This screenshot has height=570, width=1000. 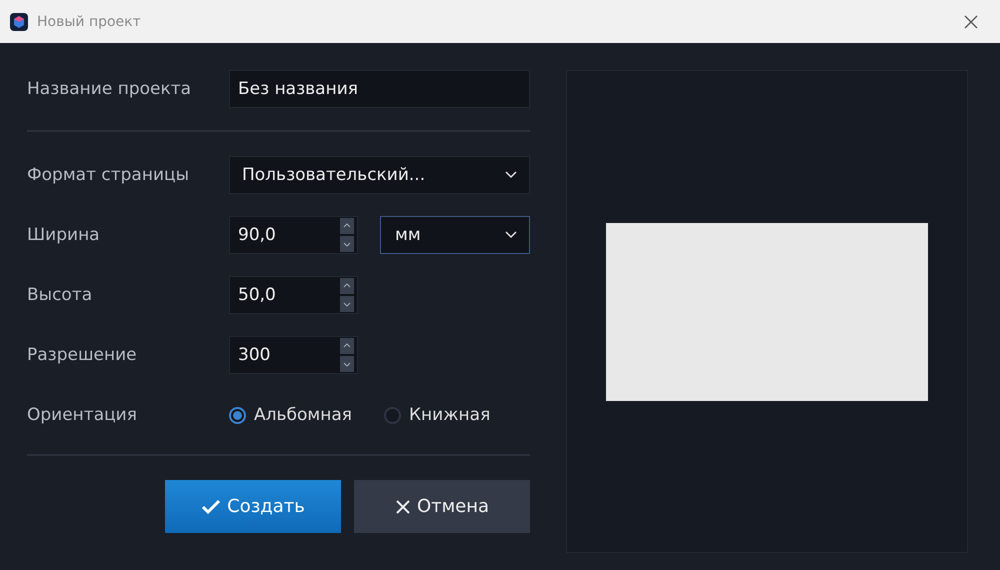 What do you see at coordinates (379, 89) in the screenshot?
I see `project-name-field: Без названия` at bounding box center [379, 89].